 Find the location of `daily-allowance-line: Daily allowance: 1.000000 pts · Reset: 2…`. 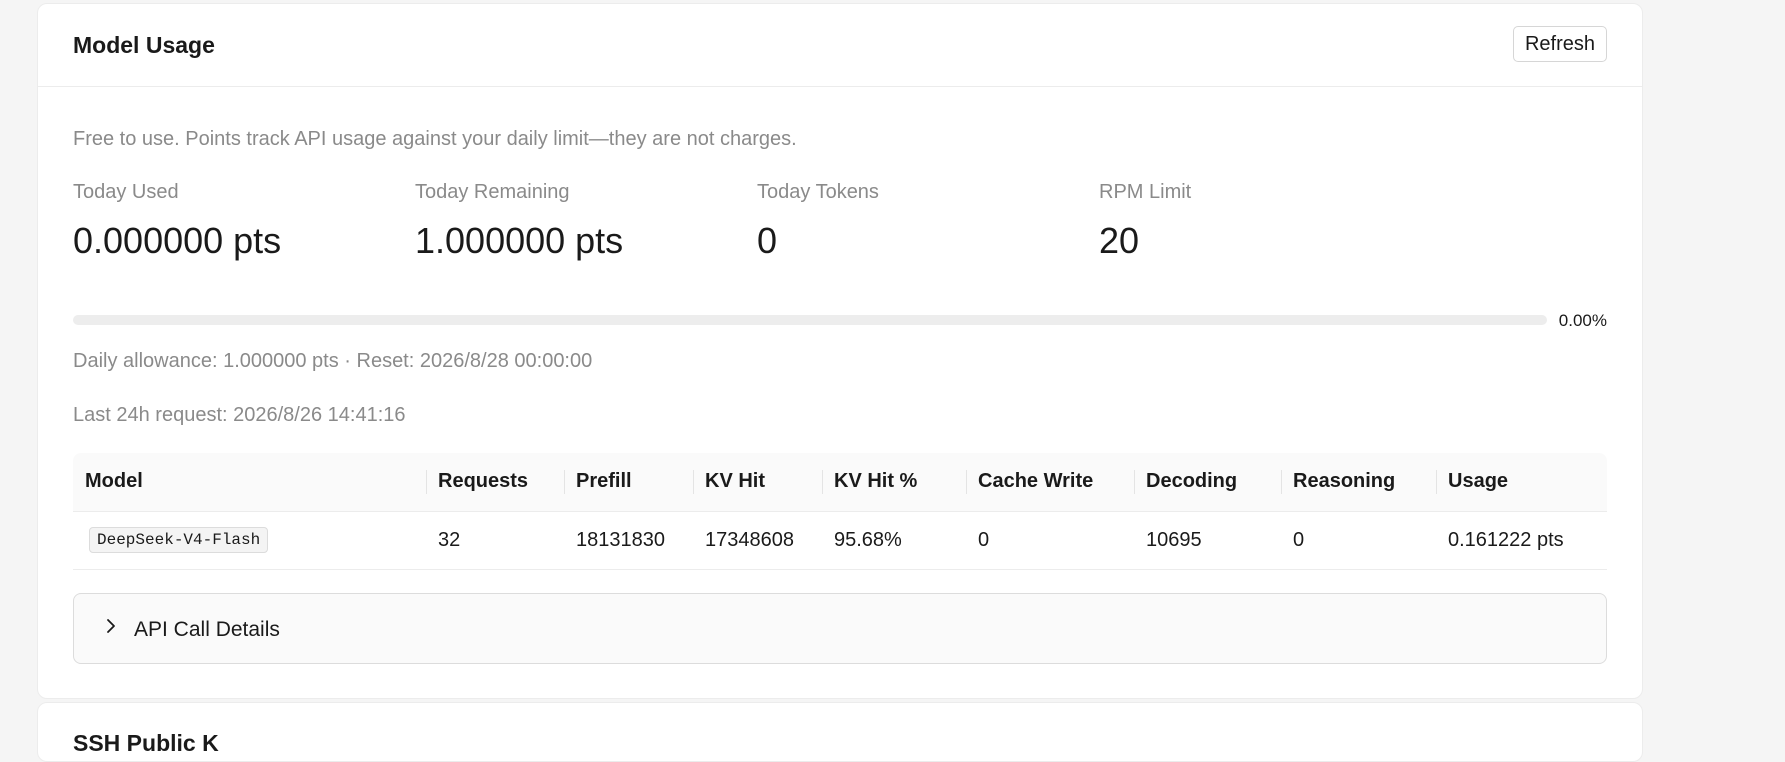

daily-allowance-line: Daily allowance: 1.000000 pts · Reset: 2… is located at coordinates (333, 361).